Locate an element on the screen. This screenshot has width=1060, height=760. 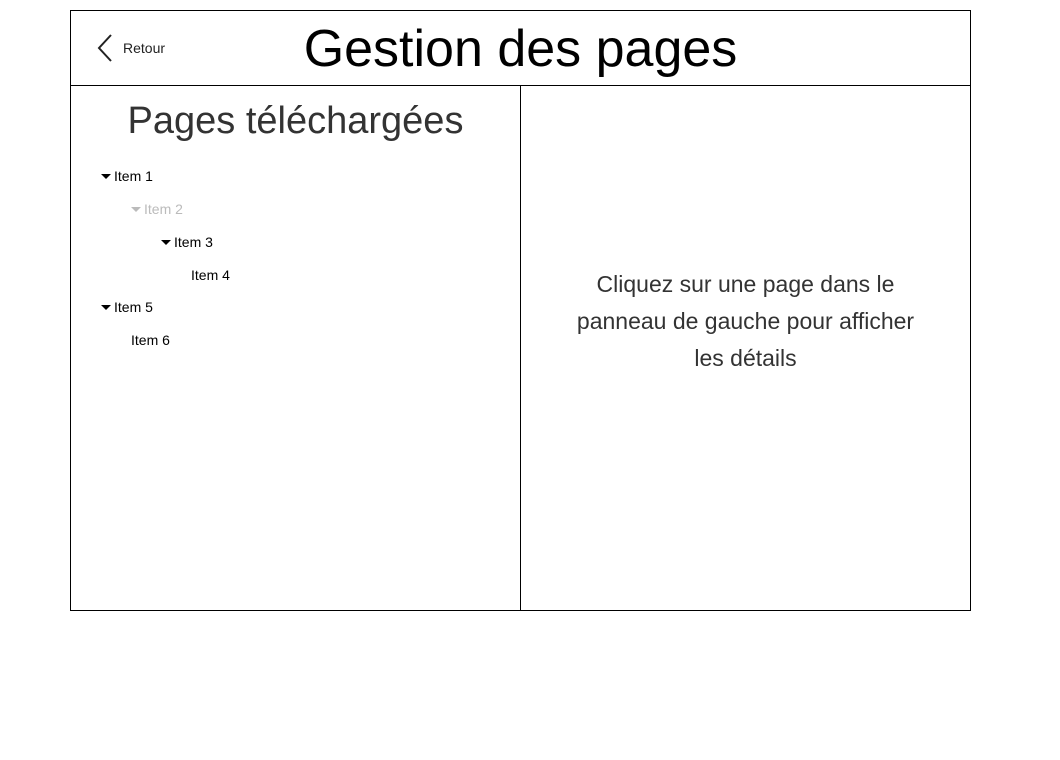
tree-item-label: Item 4 is located at coordinates (210, 275).